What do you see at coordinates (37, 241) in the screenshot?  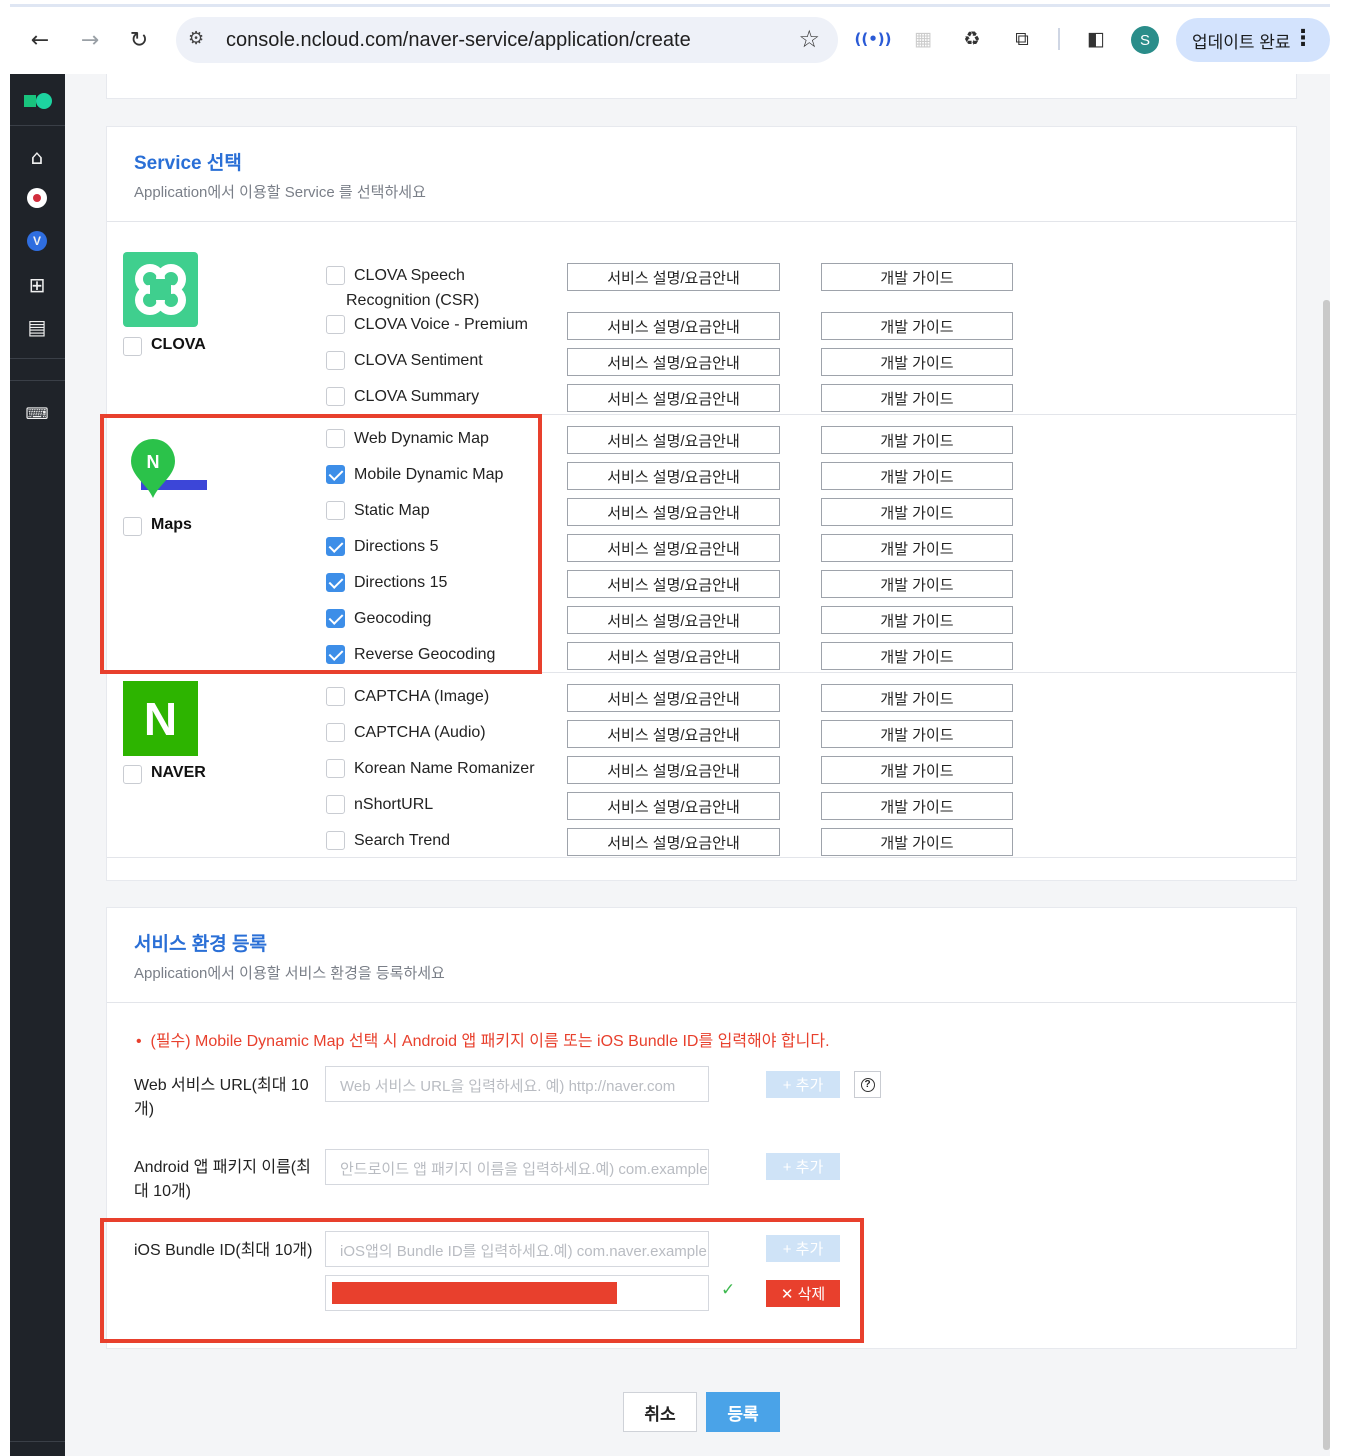 I see `vpc-badge-icon: V` at bounding box center [37, 241].